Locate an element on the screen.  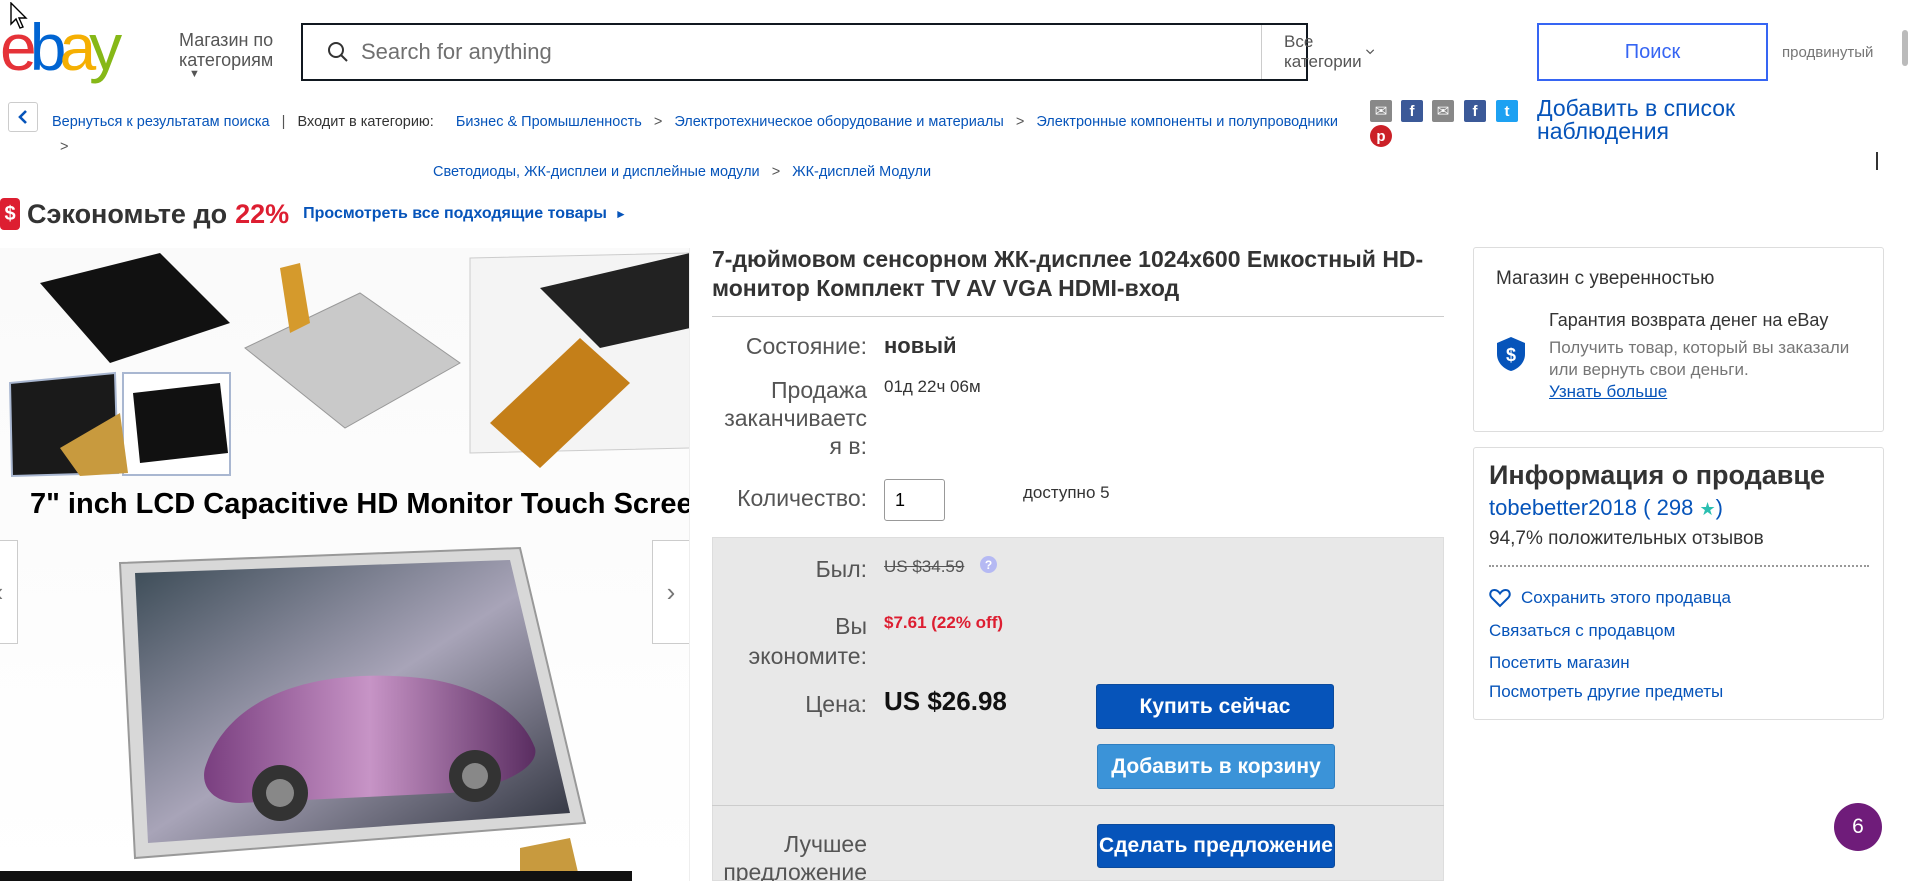
in-category-label: Входит в категорию: is located at coordinates (365, 122).